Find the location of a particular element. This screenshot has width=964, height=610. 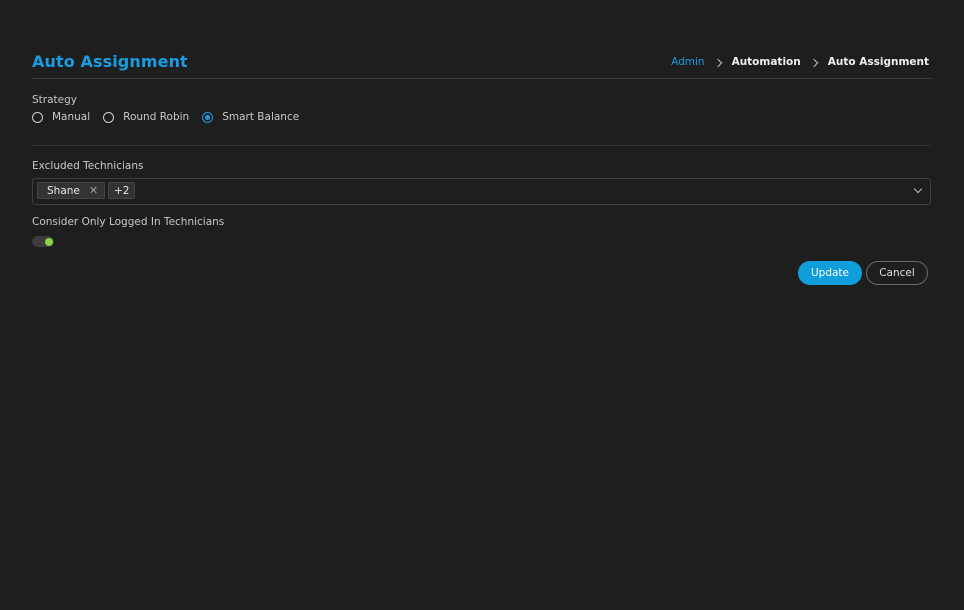

radio-manual-label: Manual is located at coordinates (71, 117).